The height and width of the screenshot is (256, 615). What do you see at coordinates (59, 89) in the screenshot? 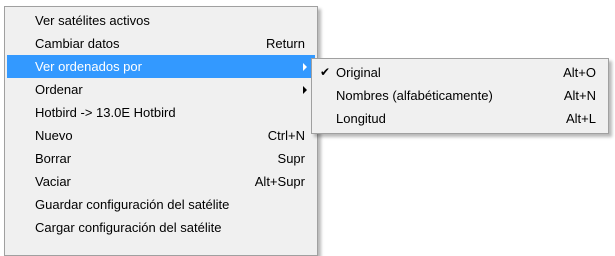
I see `menu-item-label: Ordenar` at bounding box center [59, 89].